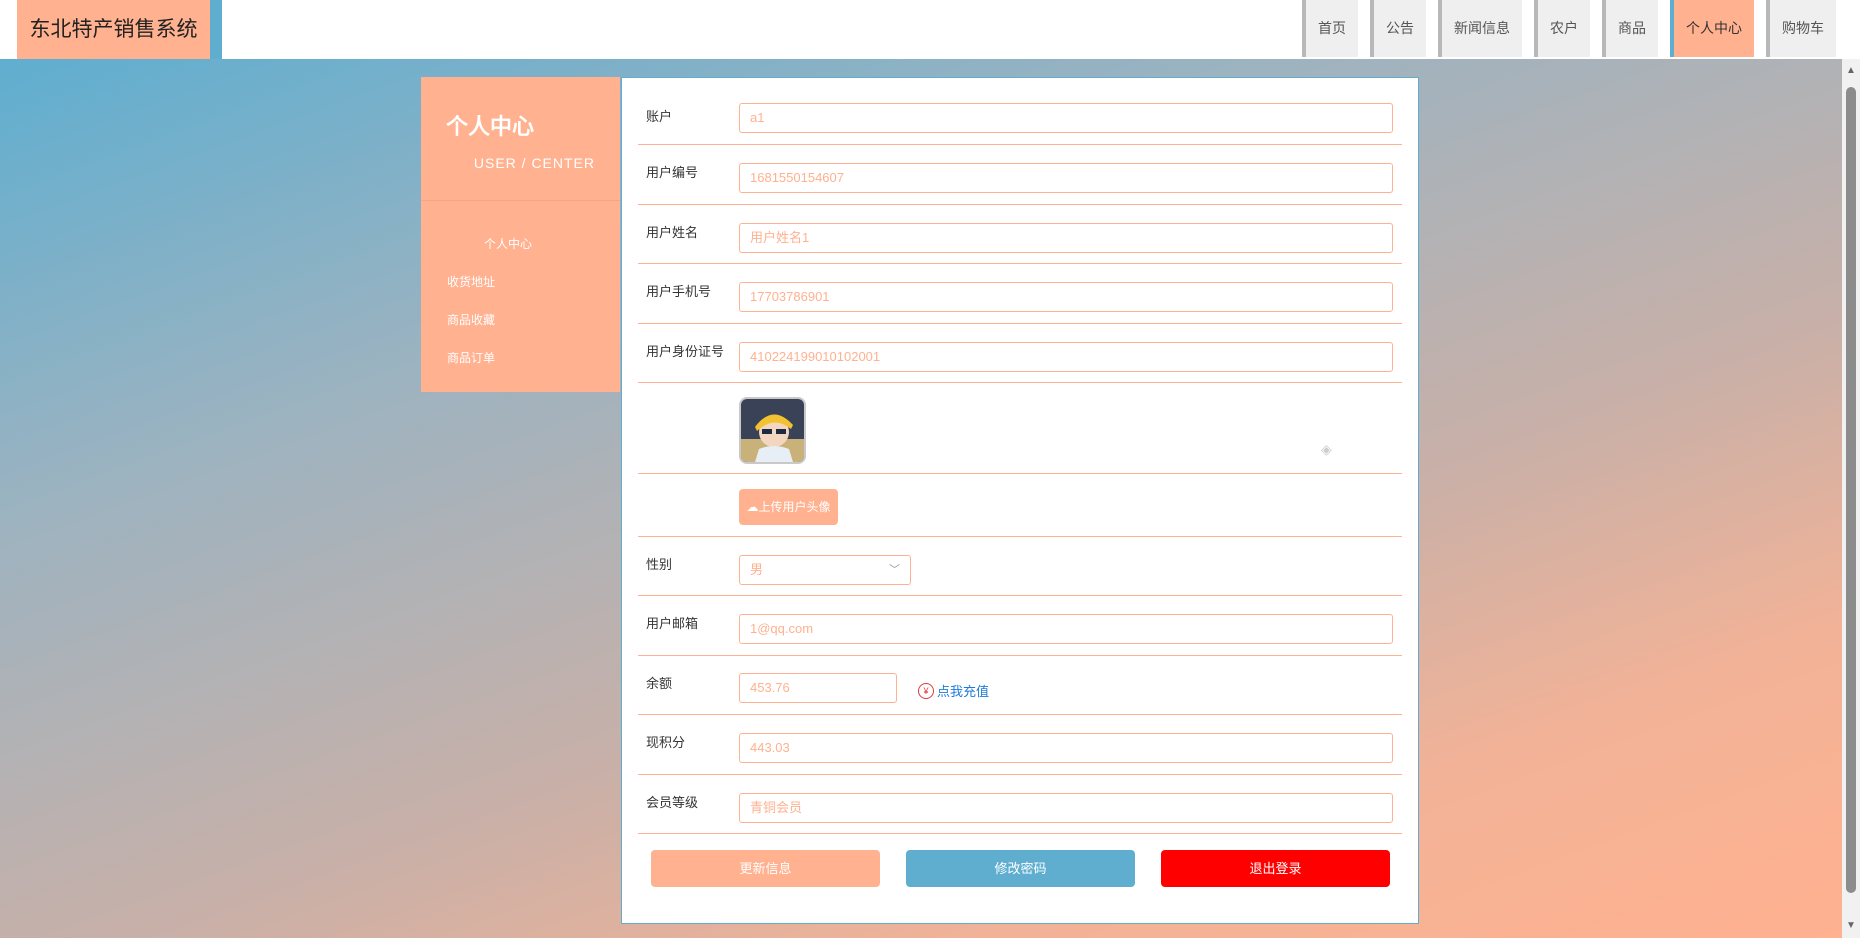 The height and width of the screenshot is (938, 1860). Describe the element at coordinates (1326, 449) in the screenshot. I see `eye-icon: ◈` at that location.